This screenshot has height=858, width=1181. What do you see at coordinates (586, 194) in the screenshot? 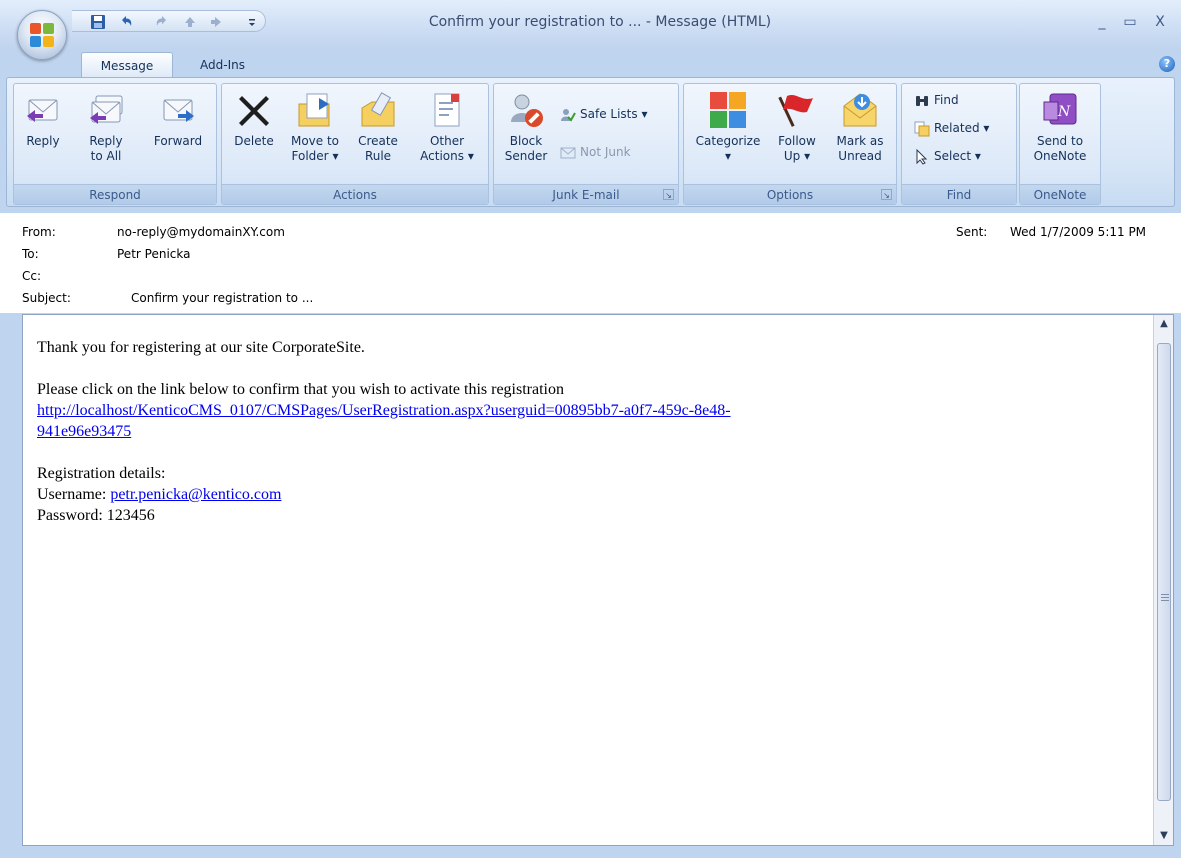
I see `group-junk-email-label: Junk E-mail` at bounding box center [586, 194].